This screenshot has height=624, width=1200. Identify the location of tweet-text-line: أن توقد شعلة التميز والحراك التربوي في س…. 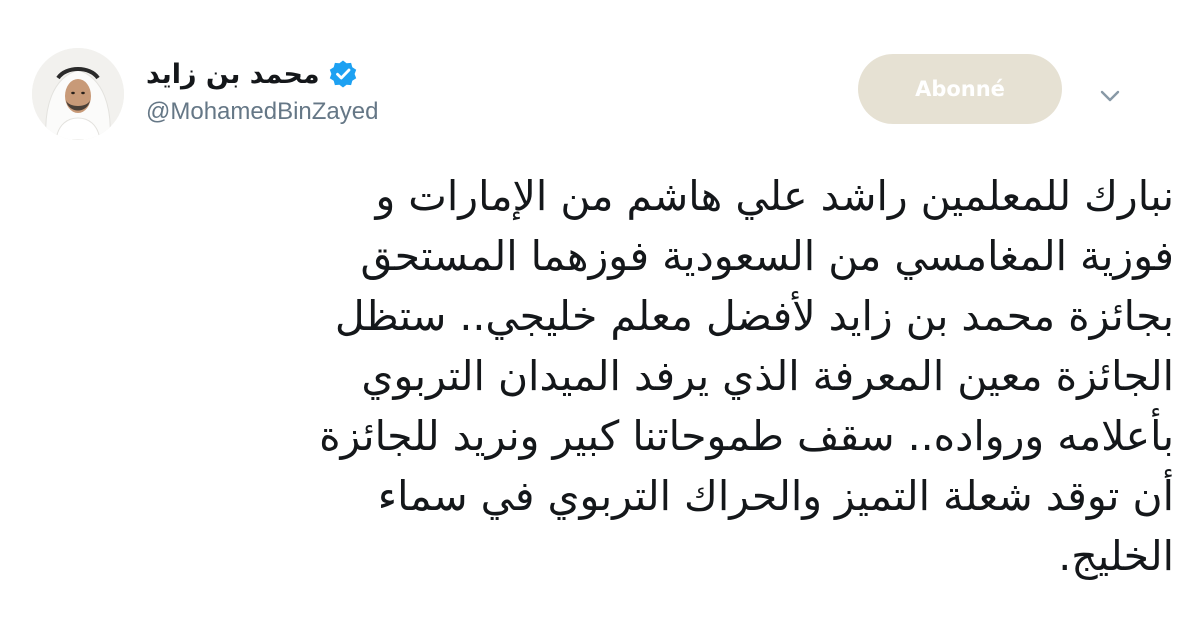
(775, 496).